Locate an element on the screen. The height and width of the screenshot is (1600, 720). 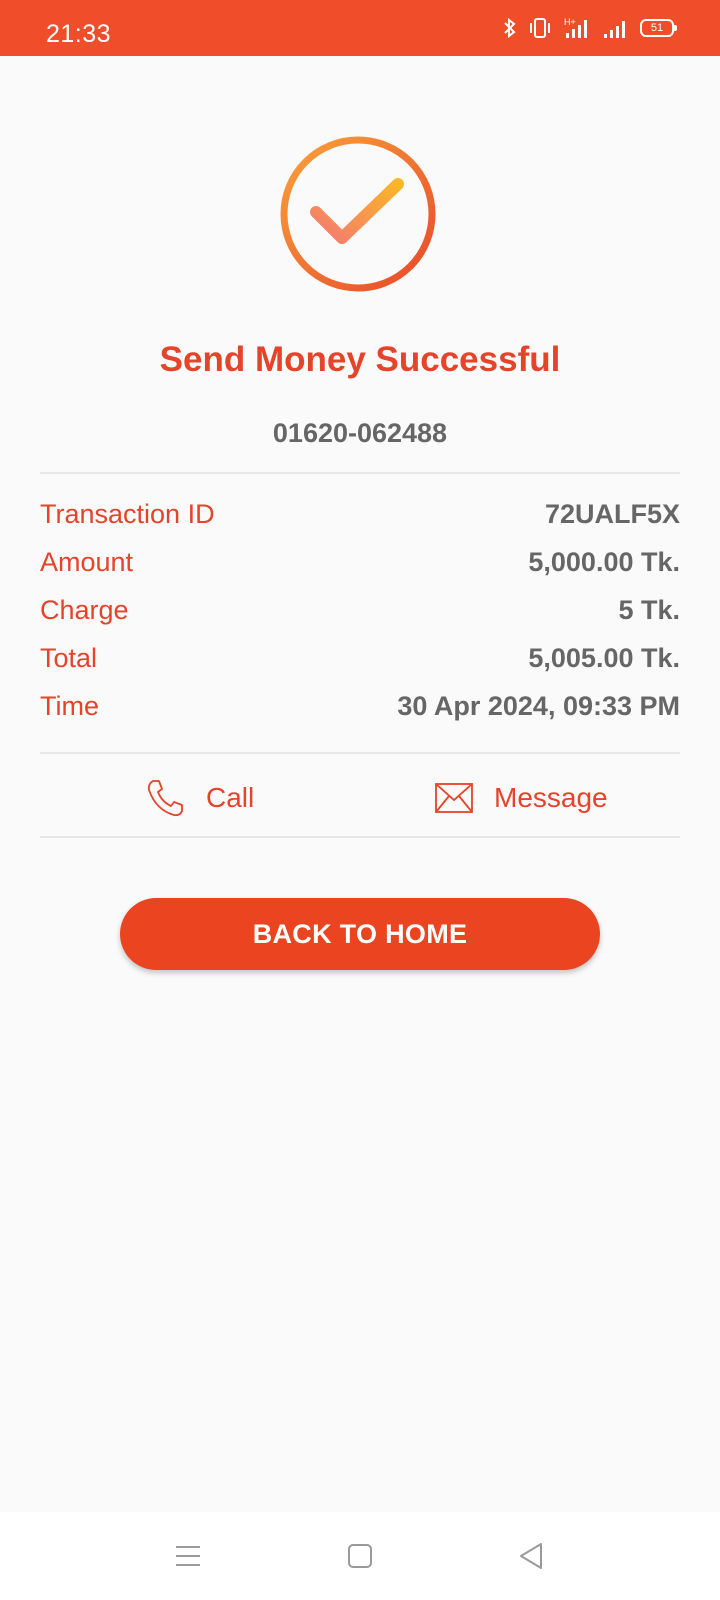
success-check-icon is located at coordinates (358, 214).